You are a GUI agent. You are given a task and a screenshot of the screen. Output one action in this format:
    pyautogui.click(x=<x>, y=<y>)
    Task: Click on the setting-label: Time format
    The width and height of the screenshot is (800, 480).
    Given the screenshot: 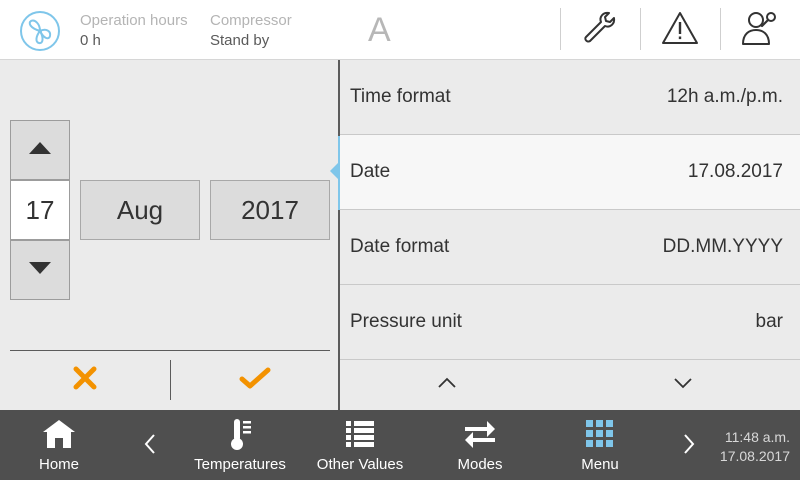 What is the action you would take?
    pyautogui.click(x=400, y=96)
    